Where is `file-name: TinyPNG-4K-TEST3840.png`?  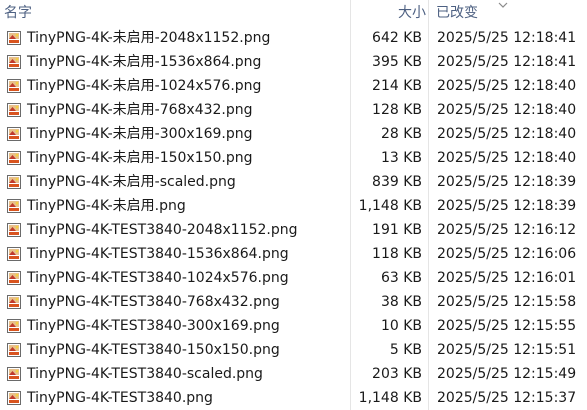 file-name: TinyPNG-4K-TEST3840.png is located at coordinates (120, 398).